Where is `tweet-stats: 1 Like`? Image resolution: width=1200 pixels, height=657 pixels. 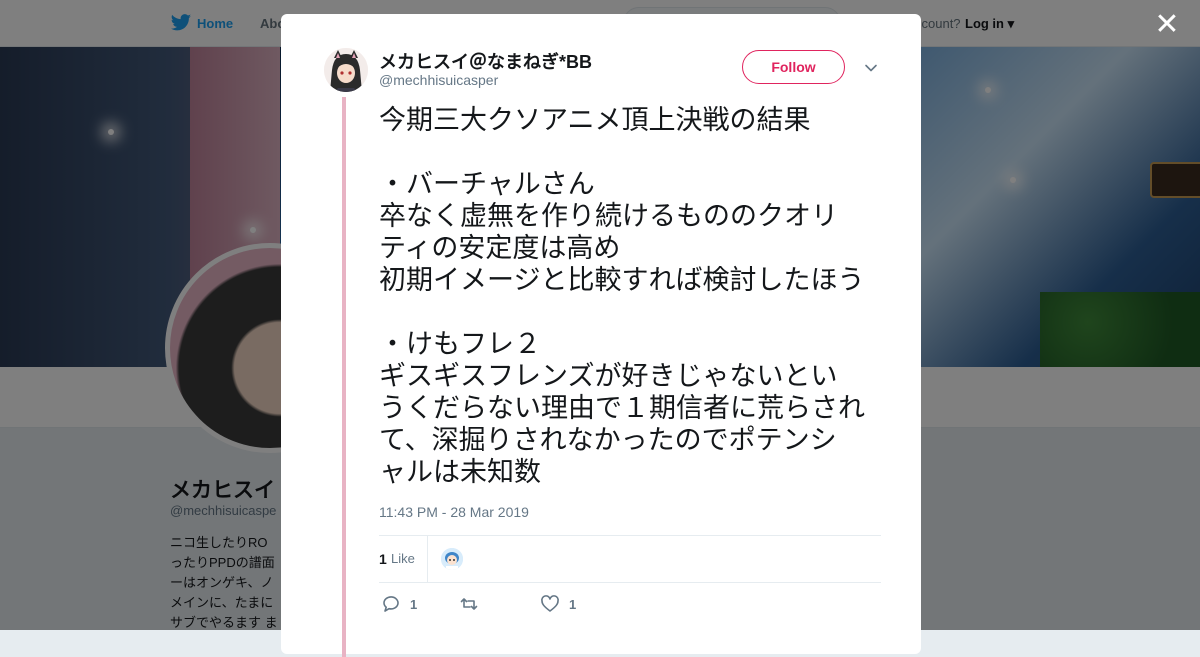
tweet-stats: 1 Like is located at coordinates (630, 559).